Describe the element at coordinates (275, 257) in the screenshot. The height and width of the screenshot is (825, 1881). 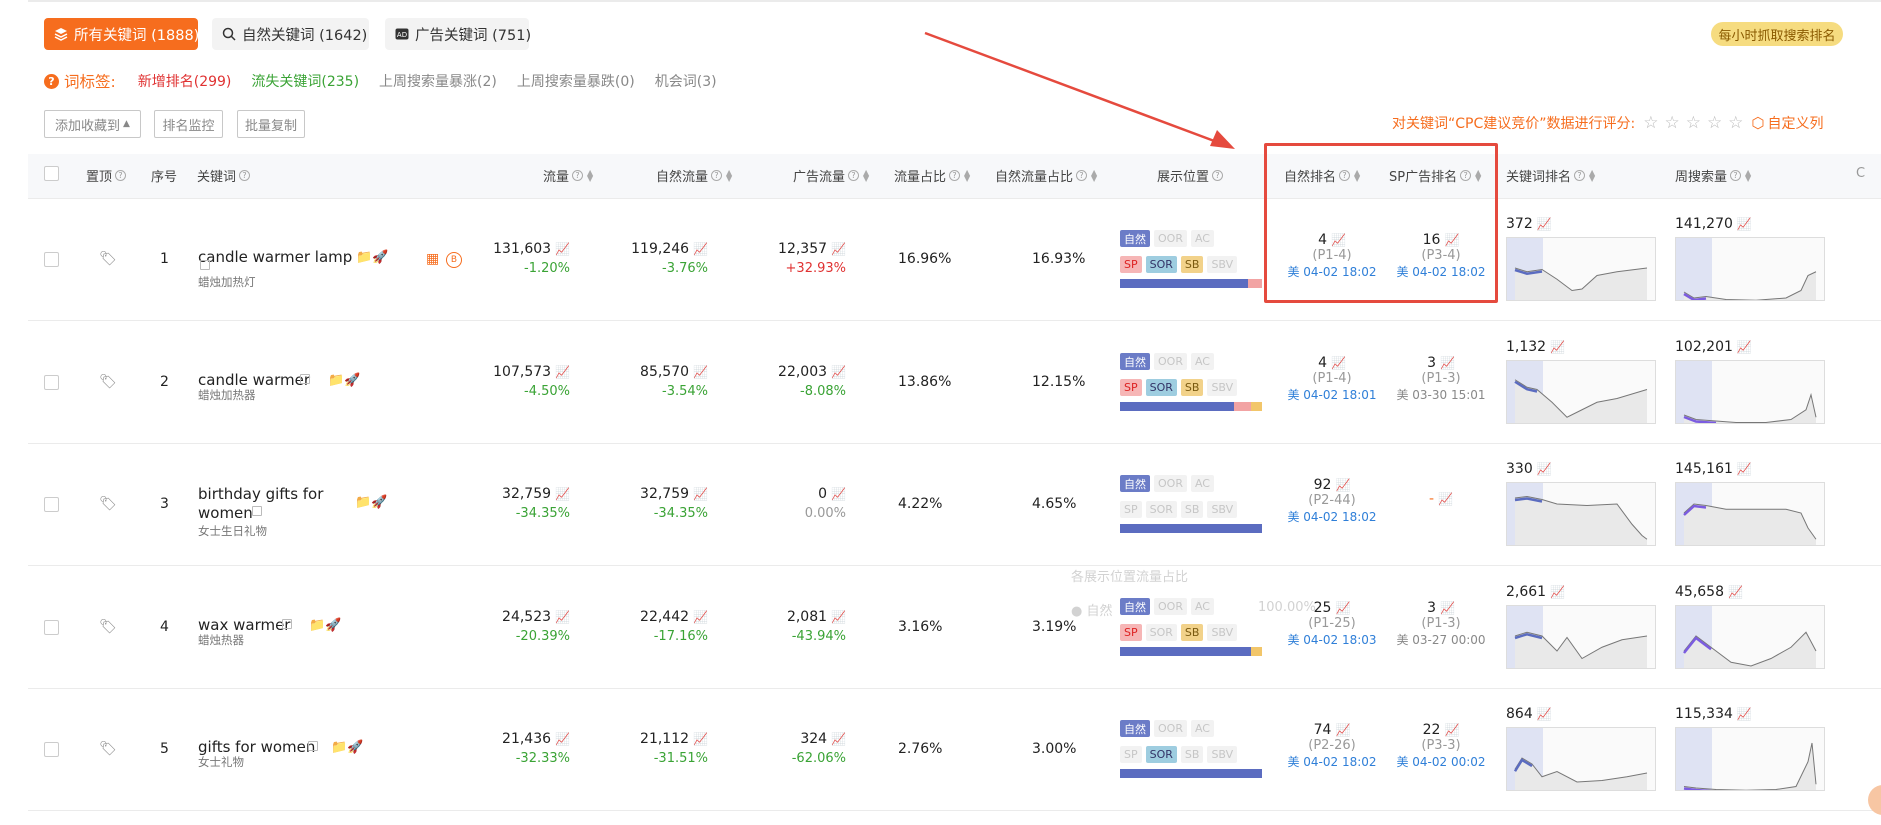
I see `keyword-text: candle warmer lamp` at that location.